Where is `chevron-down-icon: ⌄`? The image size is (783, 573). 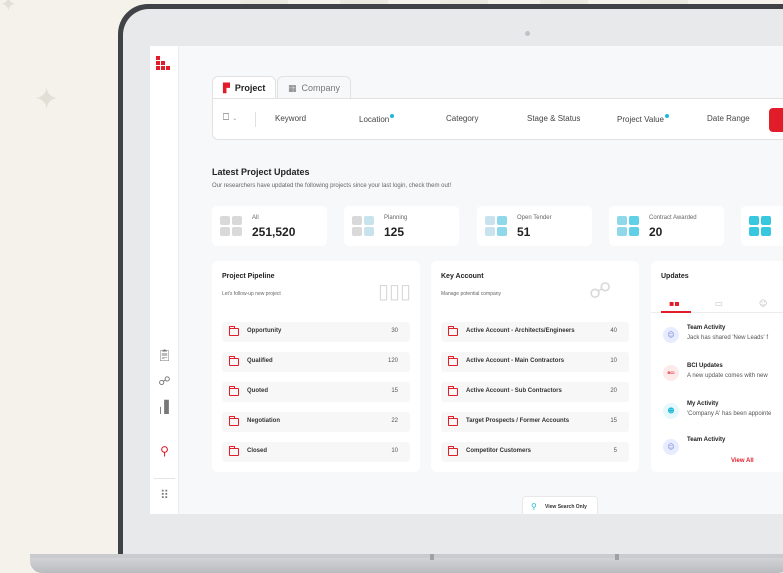 chevron-down-icon: ⌄ is located at coordinates (235, 118).